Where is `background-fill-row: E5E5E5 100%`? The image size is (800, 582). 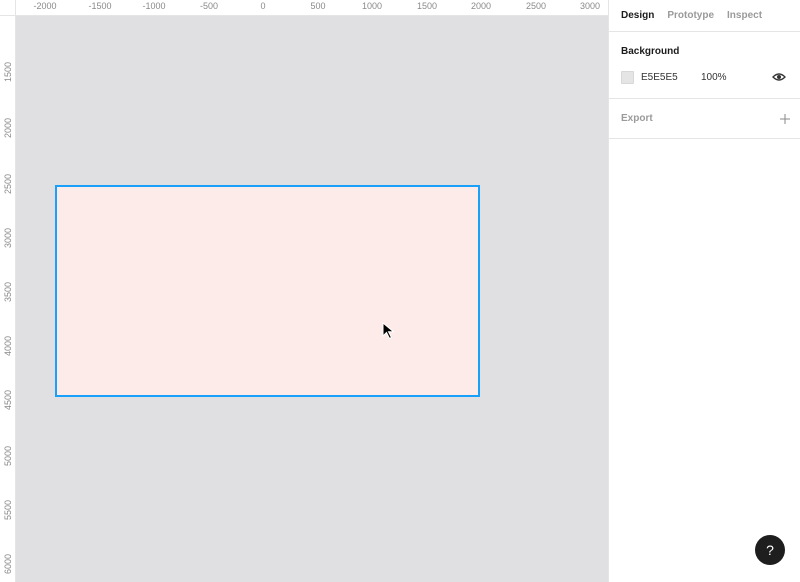 background-fill-row: E5E5E5 100% is located at coordinates (704, 77).